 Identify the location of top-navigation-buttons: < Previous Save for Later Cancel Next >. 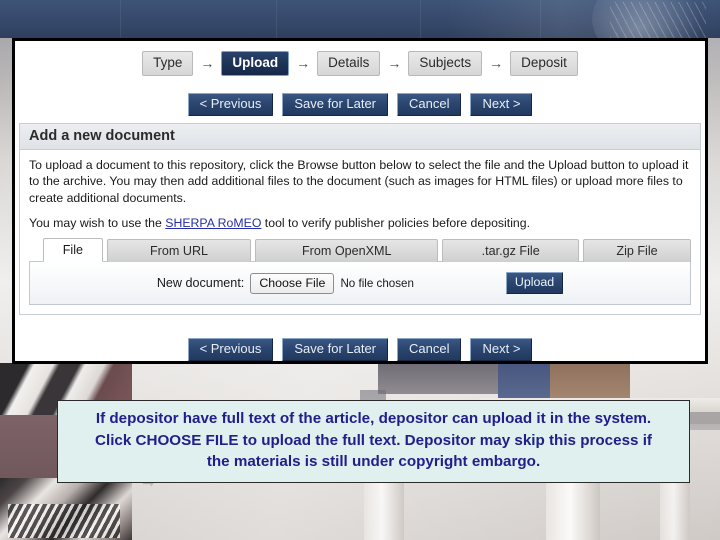
(360, 104).